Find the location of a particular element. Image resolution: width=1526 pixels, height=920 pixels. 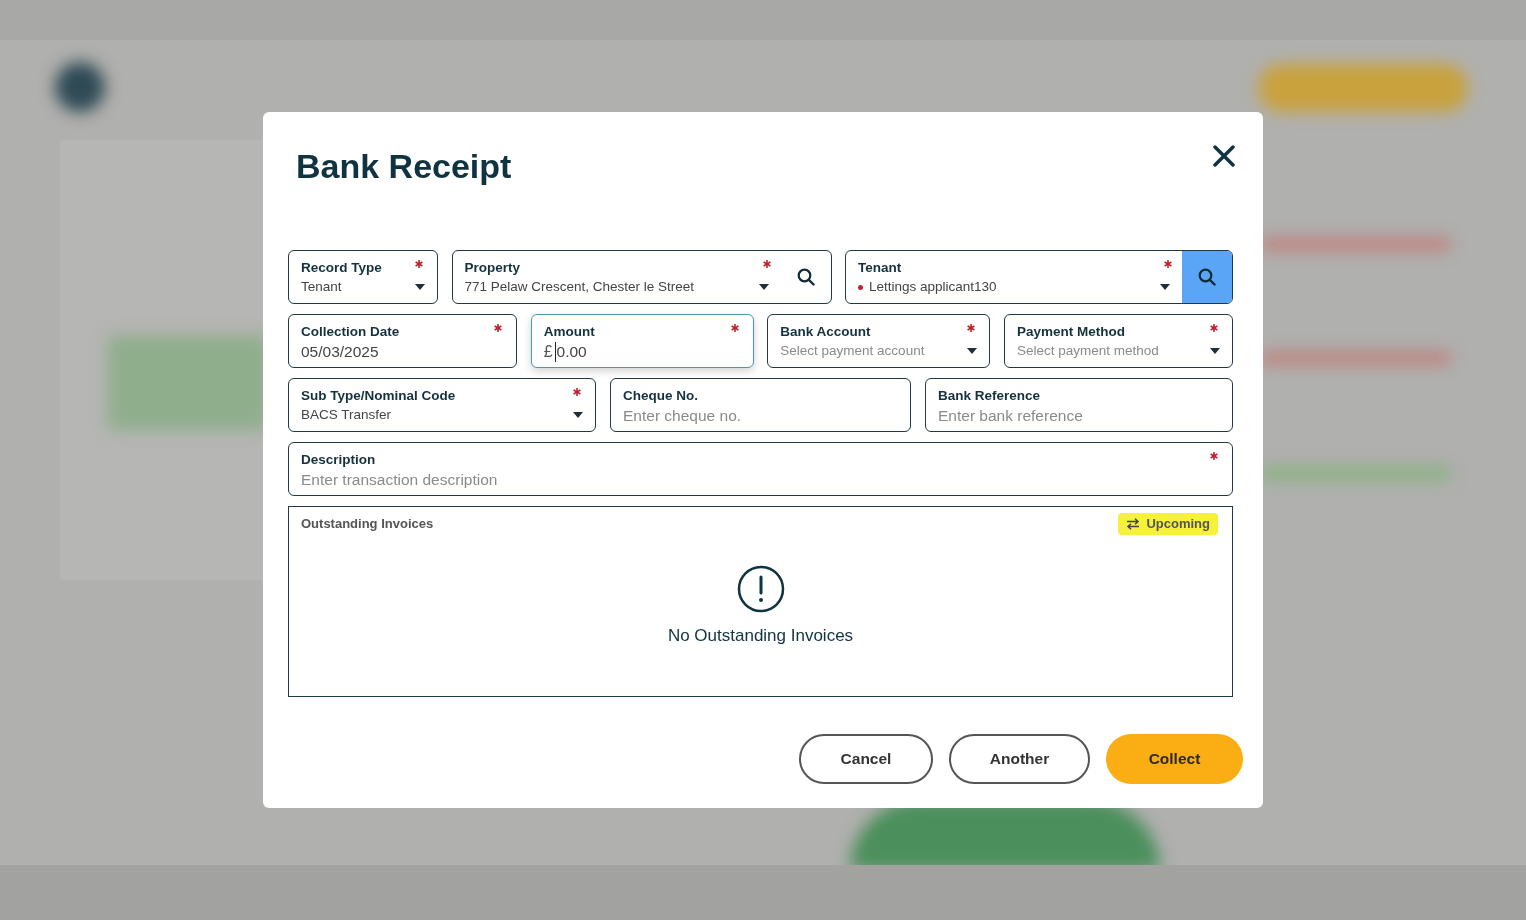

input-field: Description Enter transaction description is located at coordinates (760, 469).